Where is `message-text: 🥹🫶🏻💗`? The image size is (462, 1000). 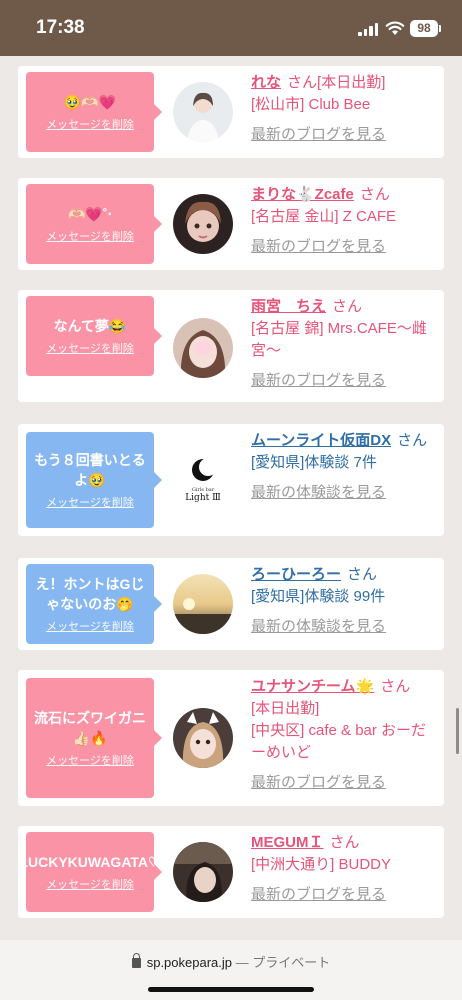 message-text: 🥹🫶🏻💗 is located at coordinates (90, 102).